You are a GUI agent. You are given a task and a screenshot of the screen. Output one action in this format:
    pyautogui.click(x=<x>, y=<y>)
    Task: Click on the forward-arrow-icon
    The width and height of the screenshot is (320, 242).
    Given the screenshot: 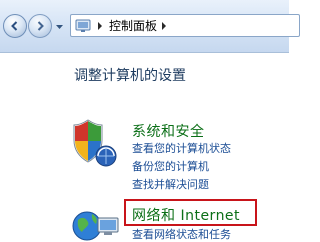 What is the action you would take?
    pyautogui.click(x=40, y=26)
    